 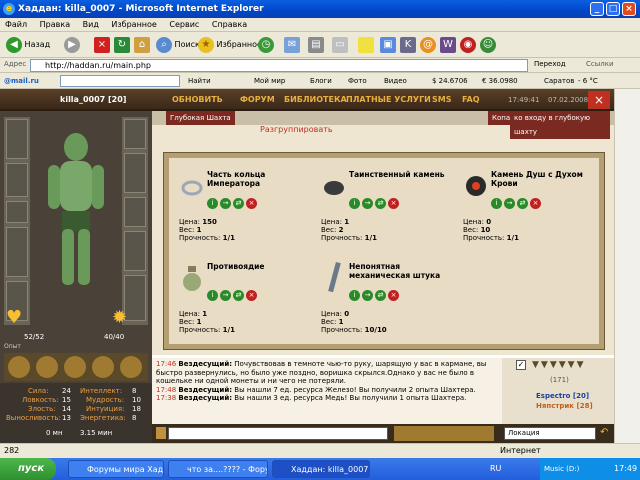 What do you see at coordinates (559, 81) in the screenshot?
I see `weather-city: Саратов` at bounding box center [559, 81].